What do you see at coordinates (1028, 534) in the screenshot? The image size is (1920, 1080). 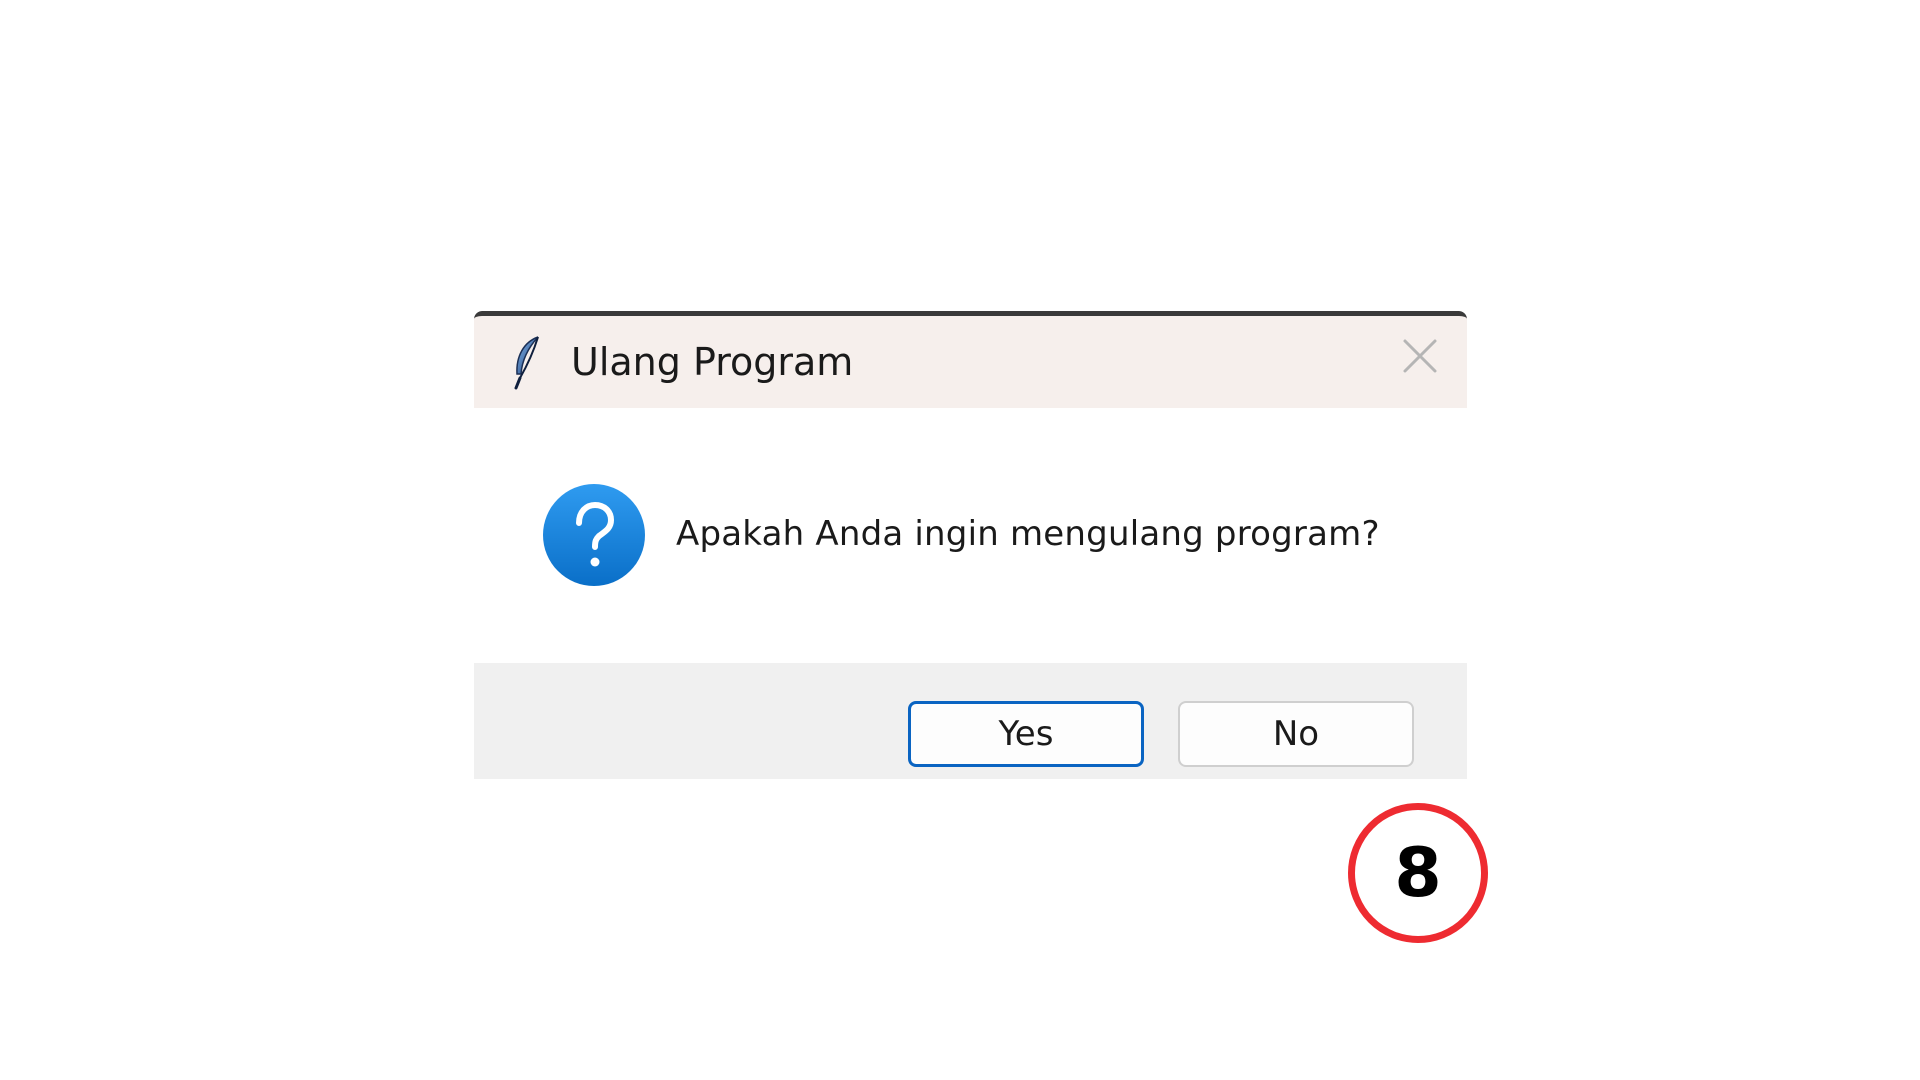 I see `dialog-message: Apakah Anda ingin mengulang program?` at bounding box center [1028, 534].